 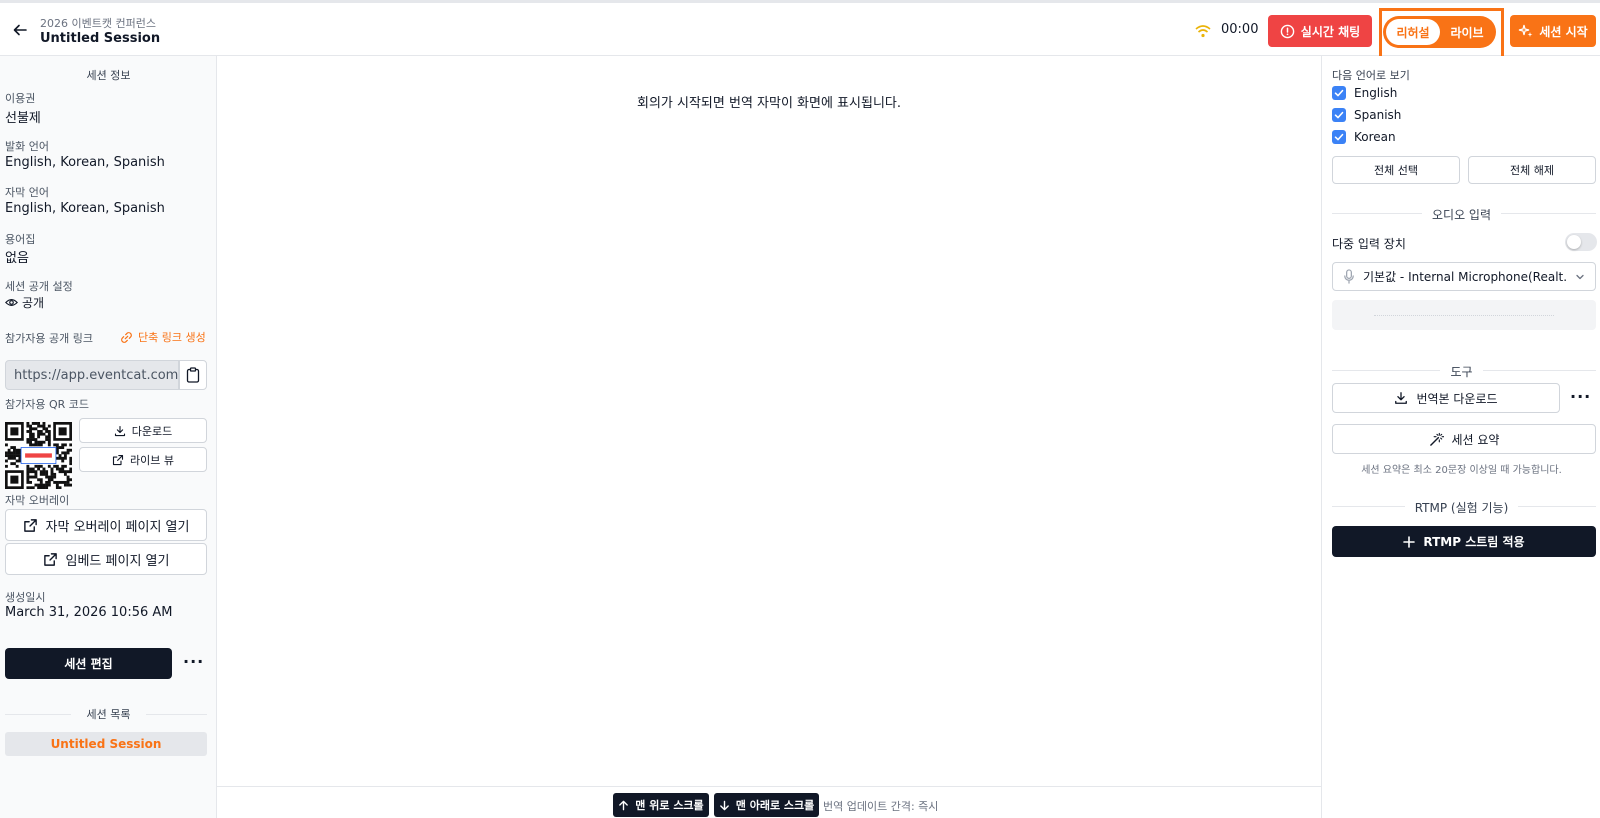 I want to click on plan-value: 선불제, so click(x=23, y=118).